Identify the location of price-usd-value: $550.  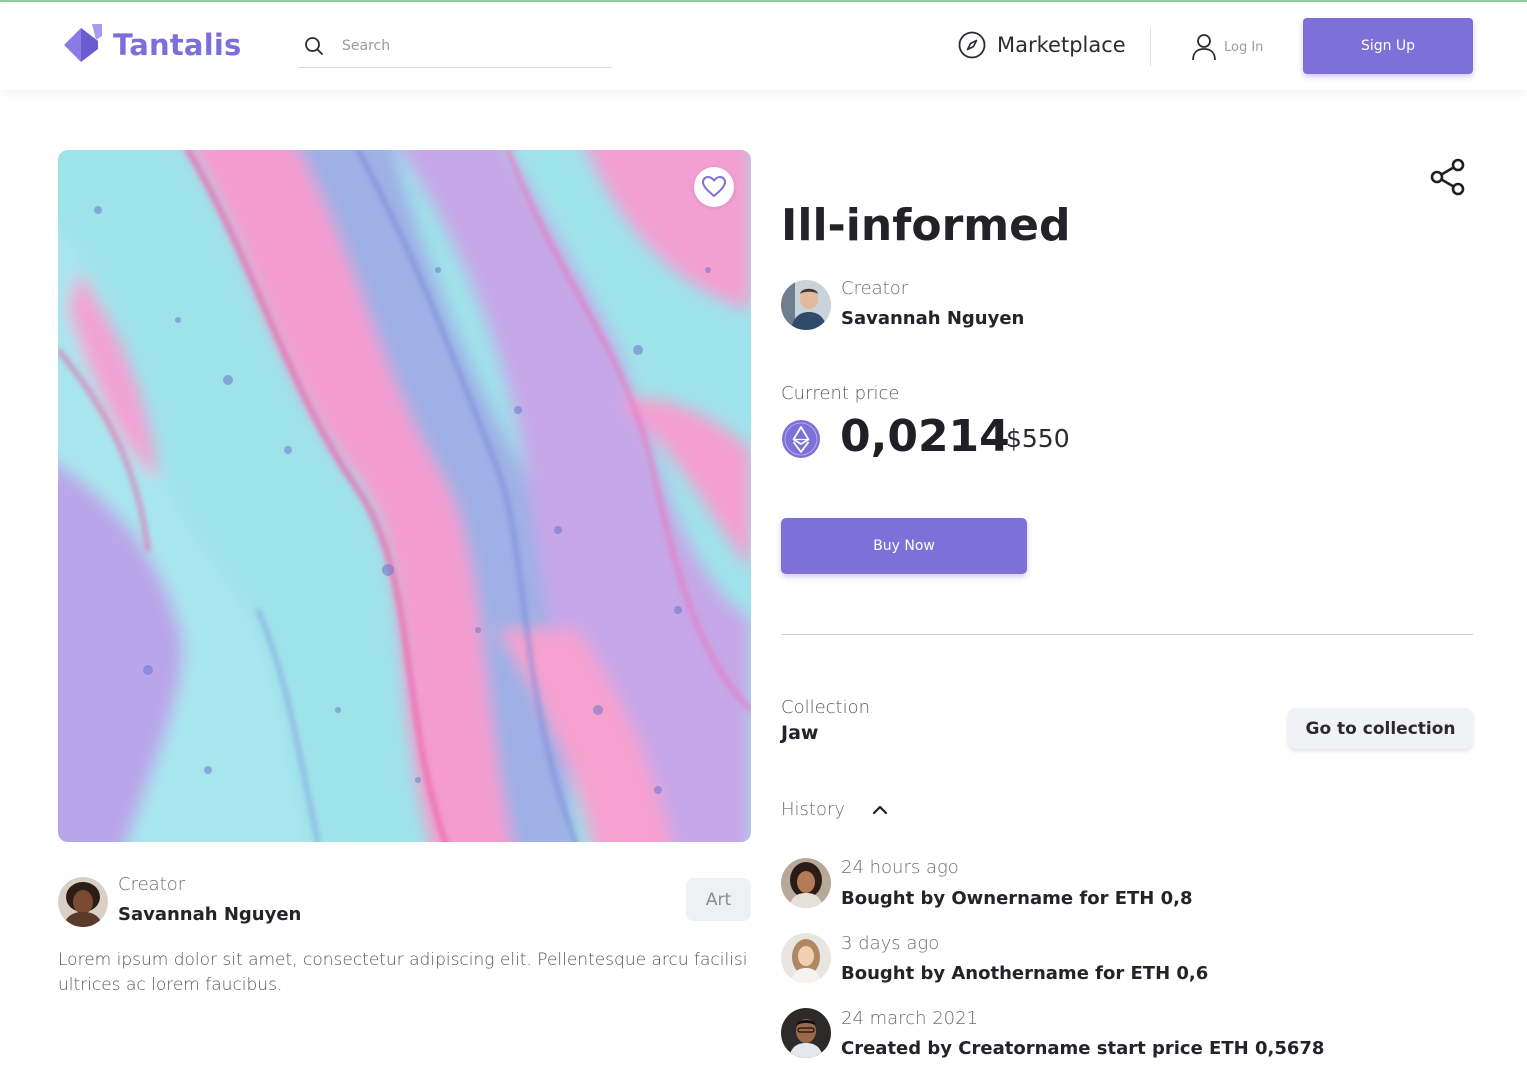
(1038, 438).